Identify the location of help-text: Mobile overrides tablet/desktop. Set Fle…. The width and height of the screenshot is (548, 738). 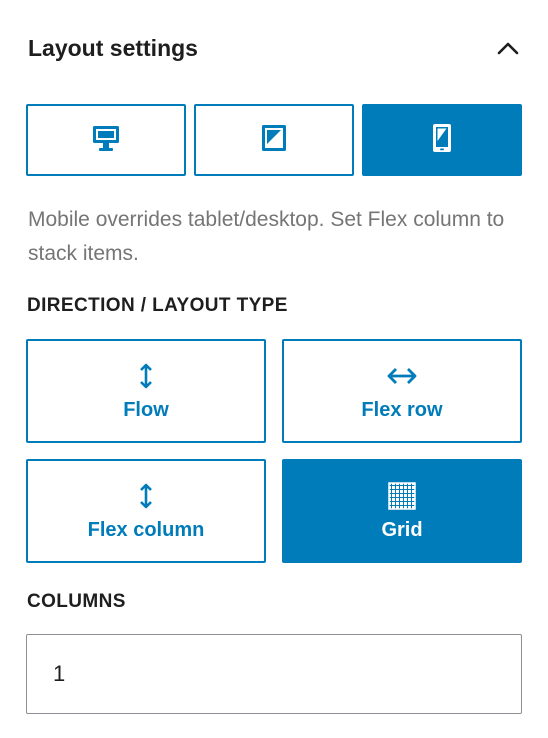
(266, 236).